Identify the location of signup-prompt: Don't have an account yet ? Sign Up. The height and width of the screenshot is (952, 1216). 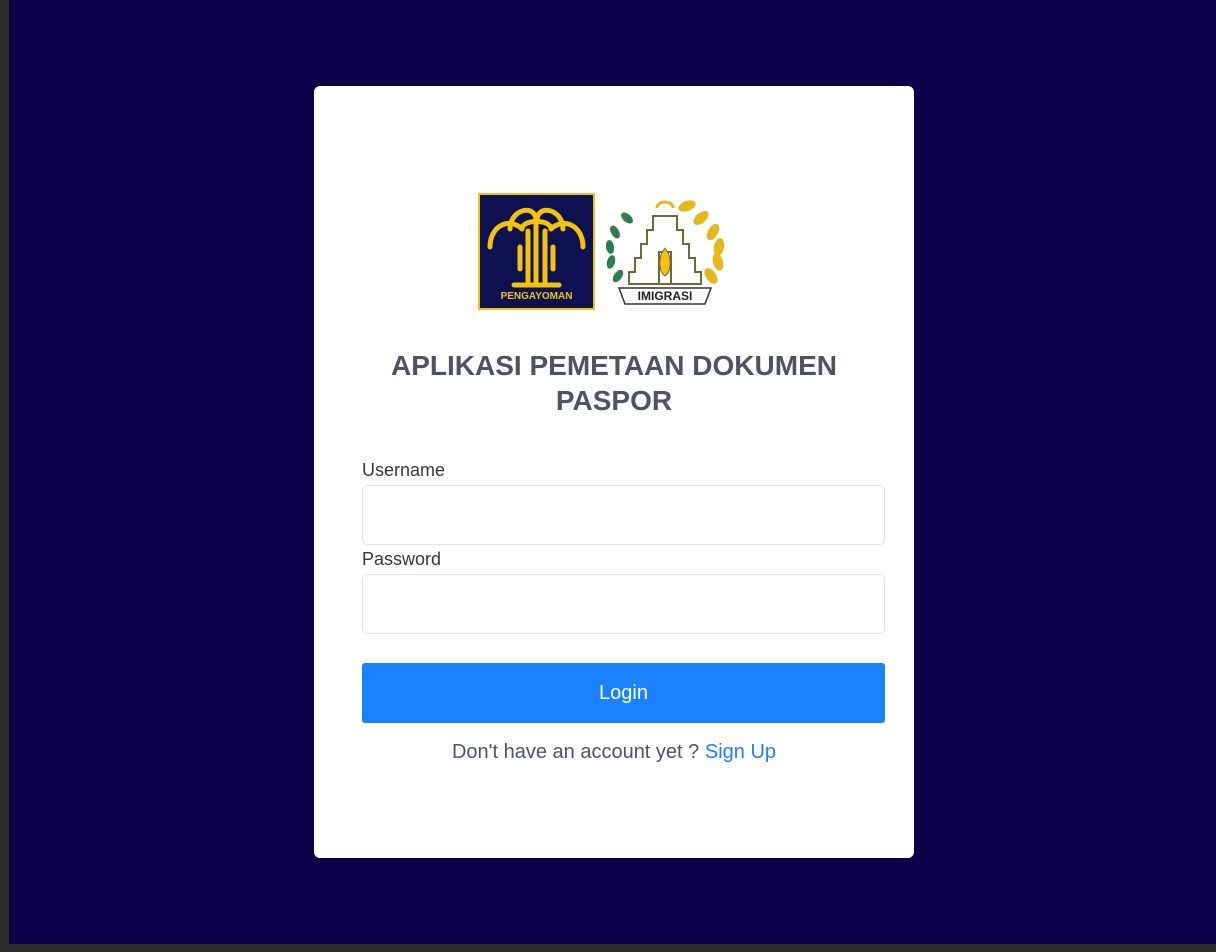
(614, 752).